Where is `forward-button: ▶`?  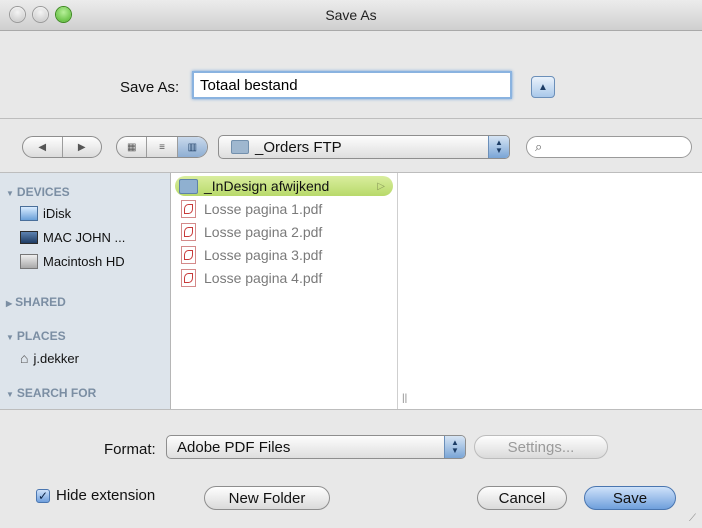
forward-button: ▶ is located at coordinates (82, 147).